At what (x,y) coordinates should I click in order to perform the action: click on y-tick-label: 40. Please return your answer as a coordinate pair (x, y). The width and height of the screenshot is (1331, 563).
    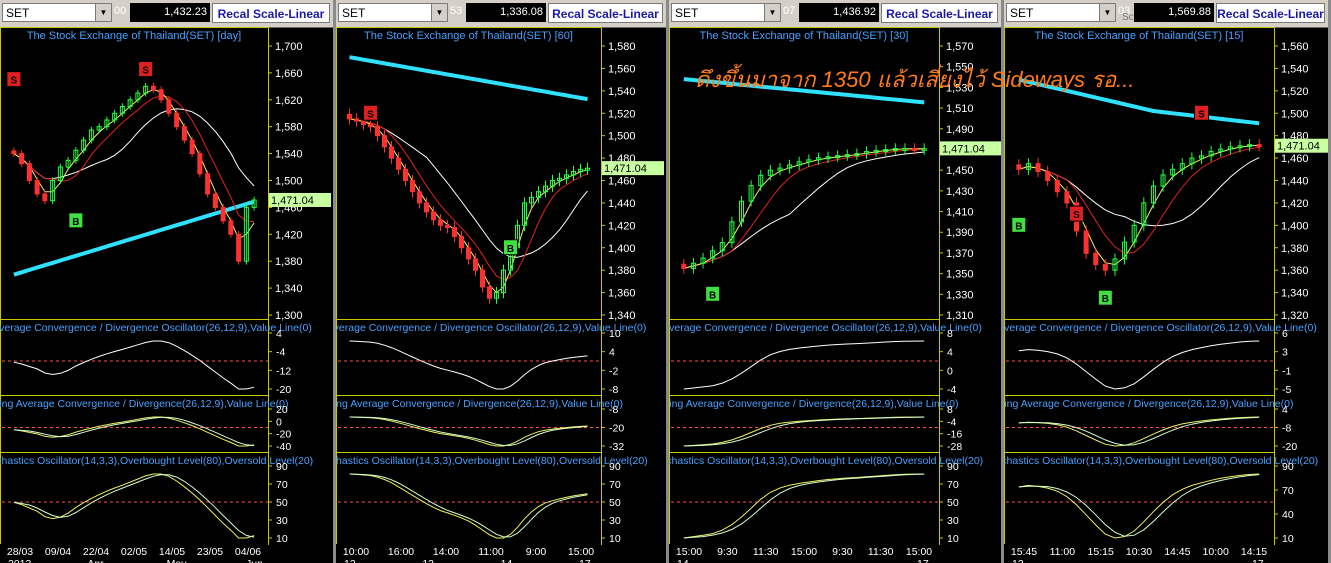
    Looking at the image, I should click on (1288, 515).